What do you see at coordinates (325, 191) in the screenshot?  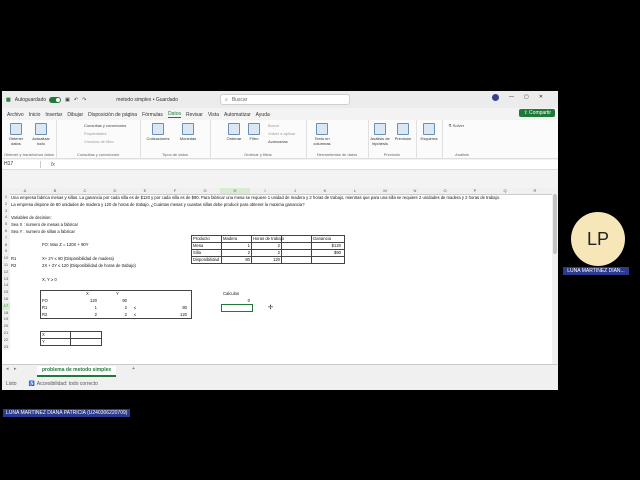 I see `column-header: K` at bounding box center [325, 191].